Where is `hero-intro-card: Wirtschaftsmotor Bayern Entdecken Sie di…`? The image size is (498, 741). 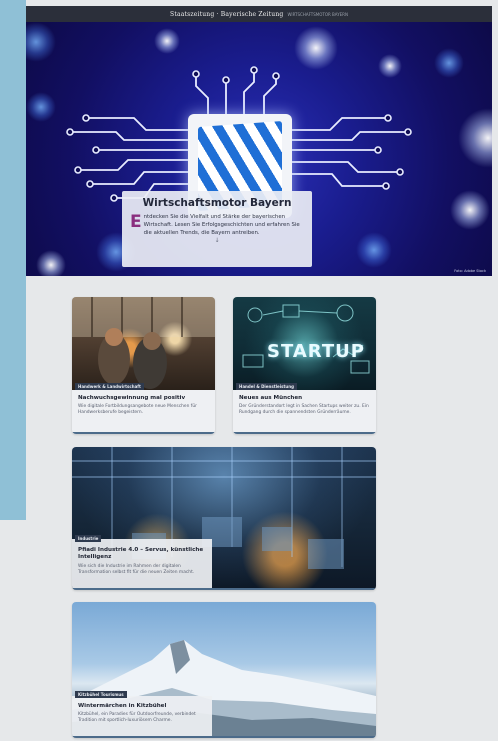 hero-intro-card: Wirtschaftsmotor Bayern Entdecken Sie di… is located at coordinates (217, 229).